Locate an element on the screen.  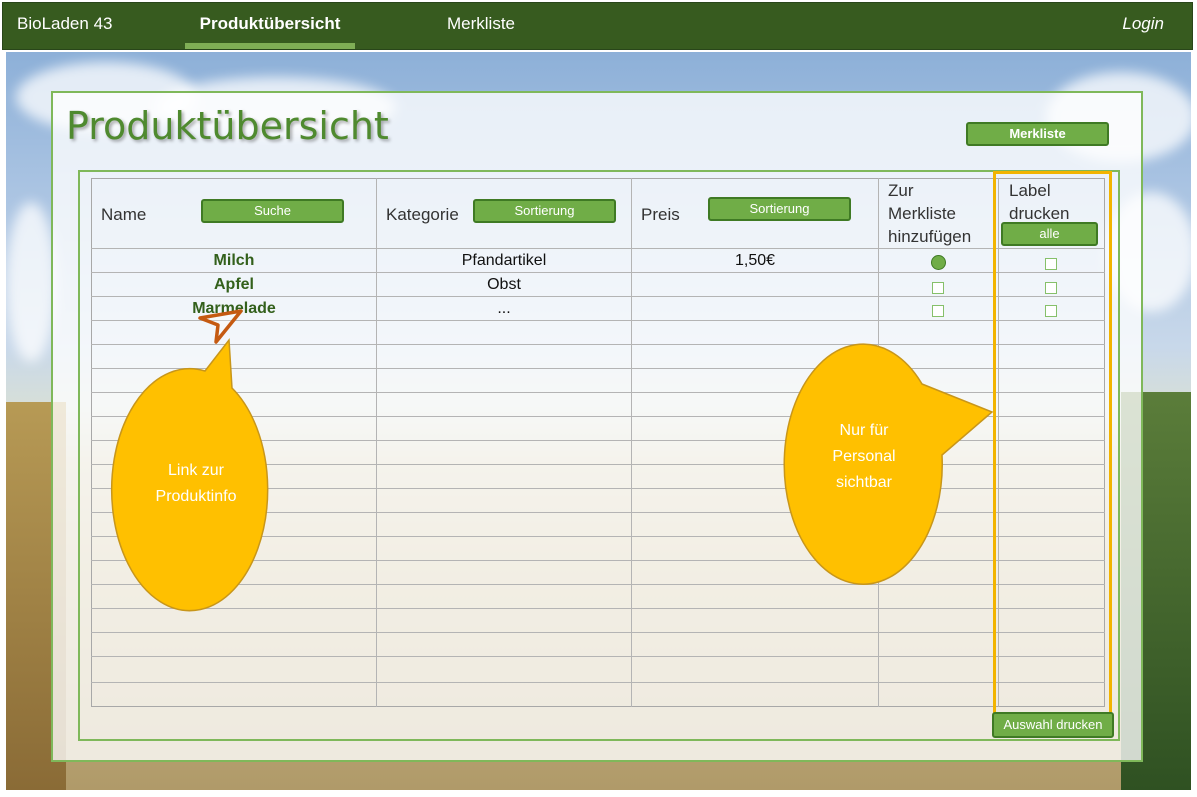
link-callout-text: Link zur Produktinfo is located at coordinates (196, 484).